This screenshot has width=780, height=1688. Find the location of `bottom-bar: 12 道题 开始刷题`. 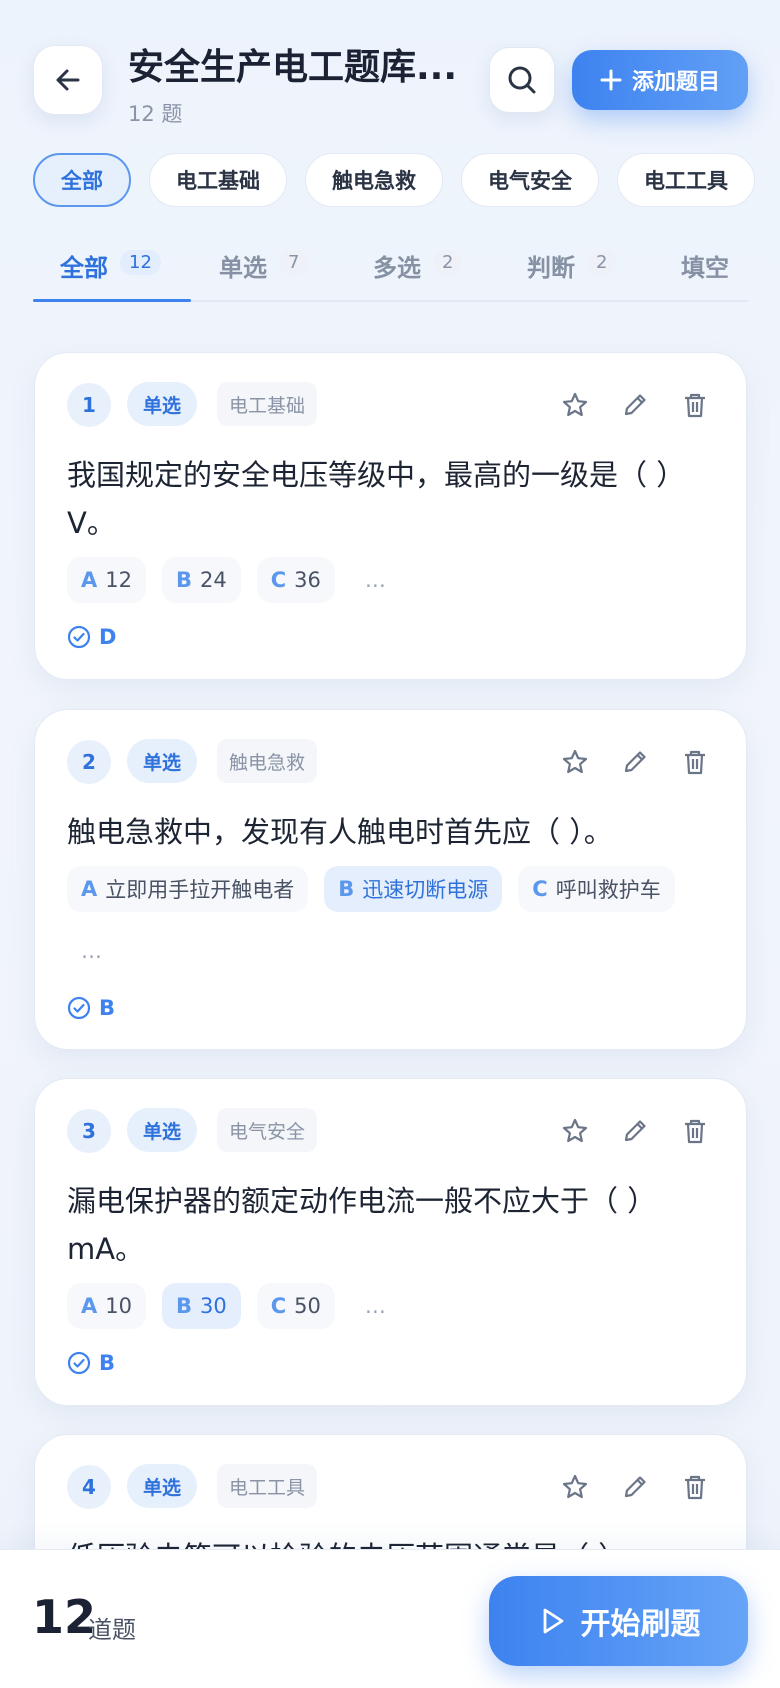

bottom-bar: 12 道题 开始刷题 is located at coordinates (390, 1618).